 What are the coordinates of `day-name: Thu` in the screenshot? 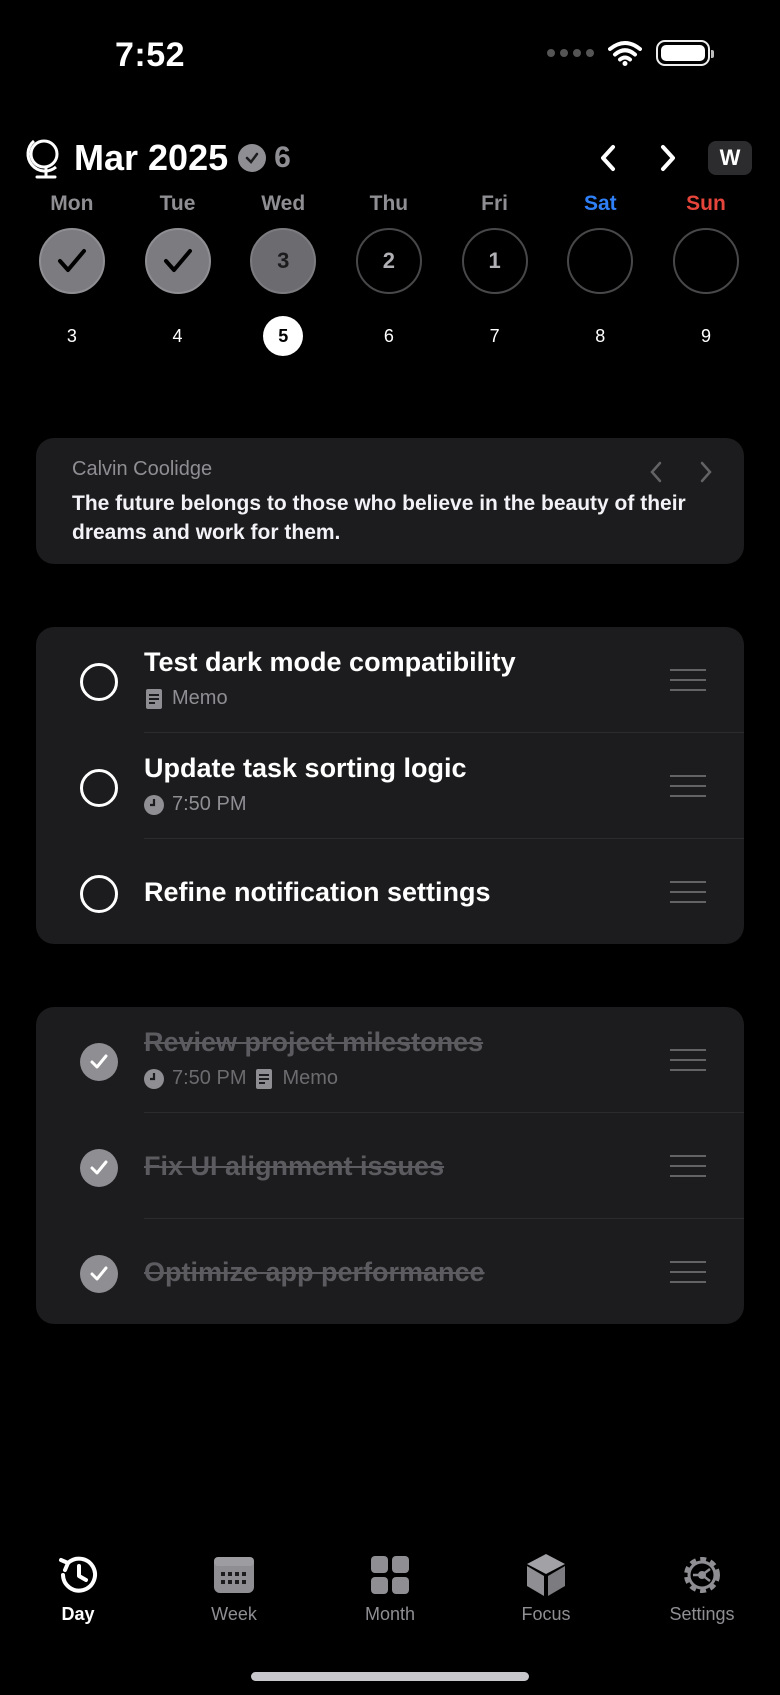 It's located at (389, 203).